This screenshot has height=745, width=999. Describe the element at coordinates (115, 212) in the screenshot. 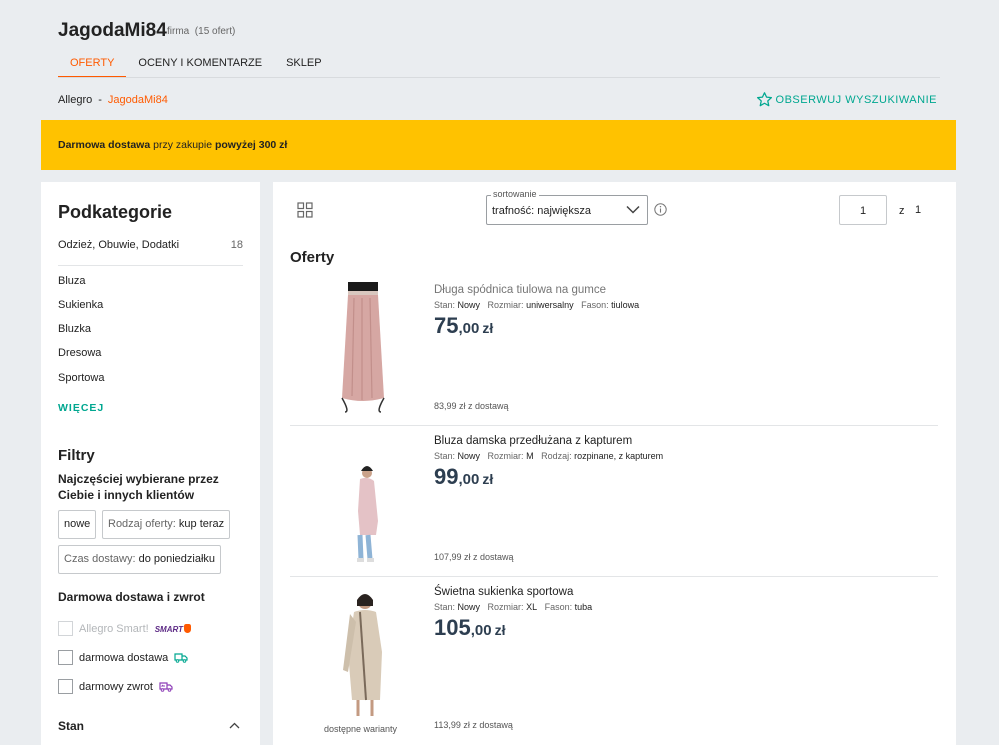

I see `subcategories-title: Podkategorie` at that location.